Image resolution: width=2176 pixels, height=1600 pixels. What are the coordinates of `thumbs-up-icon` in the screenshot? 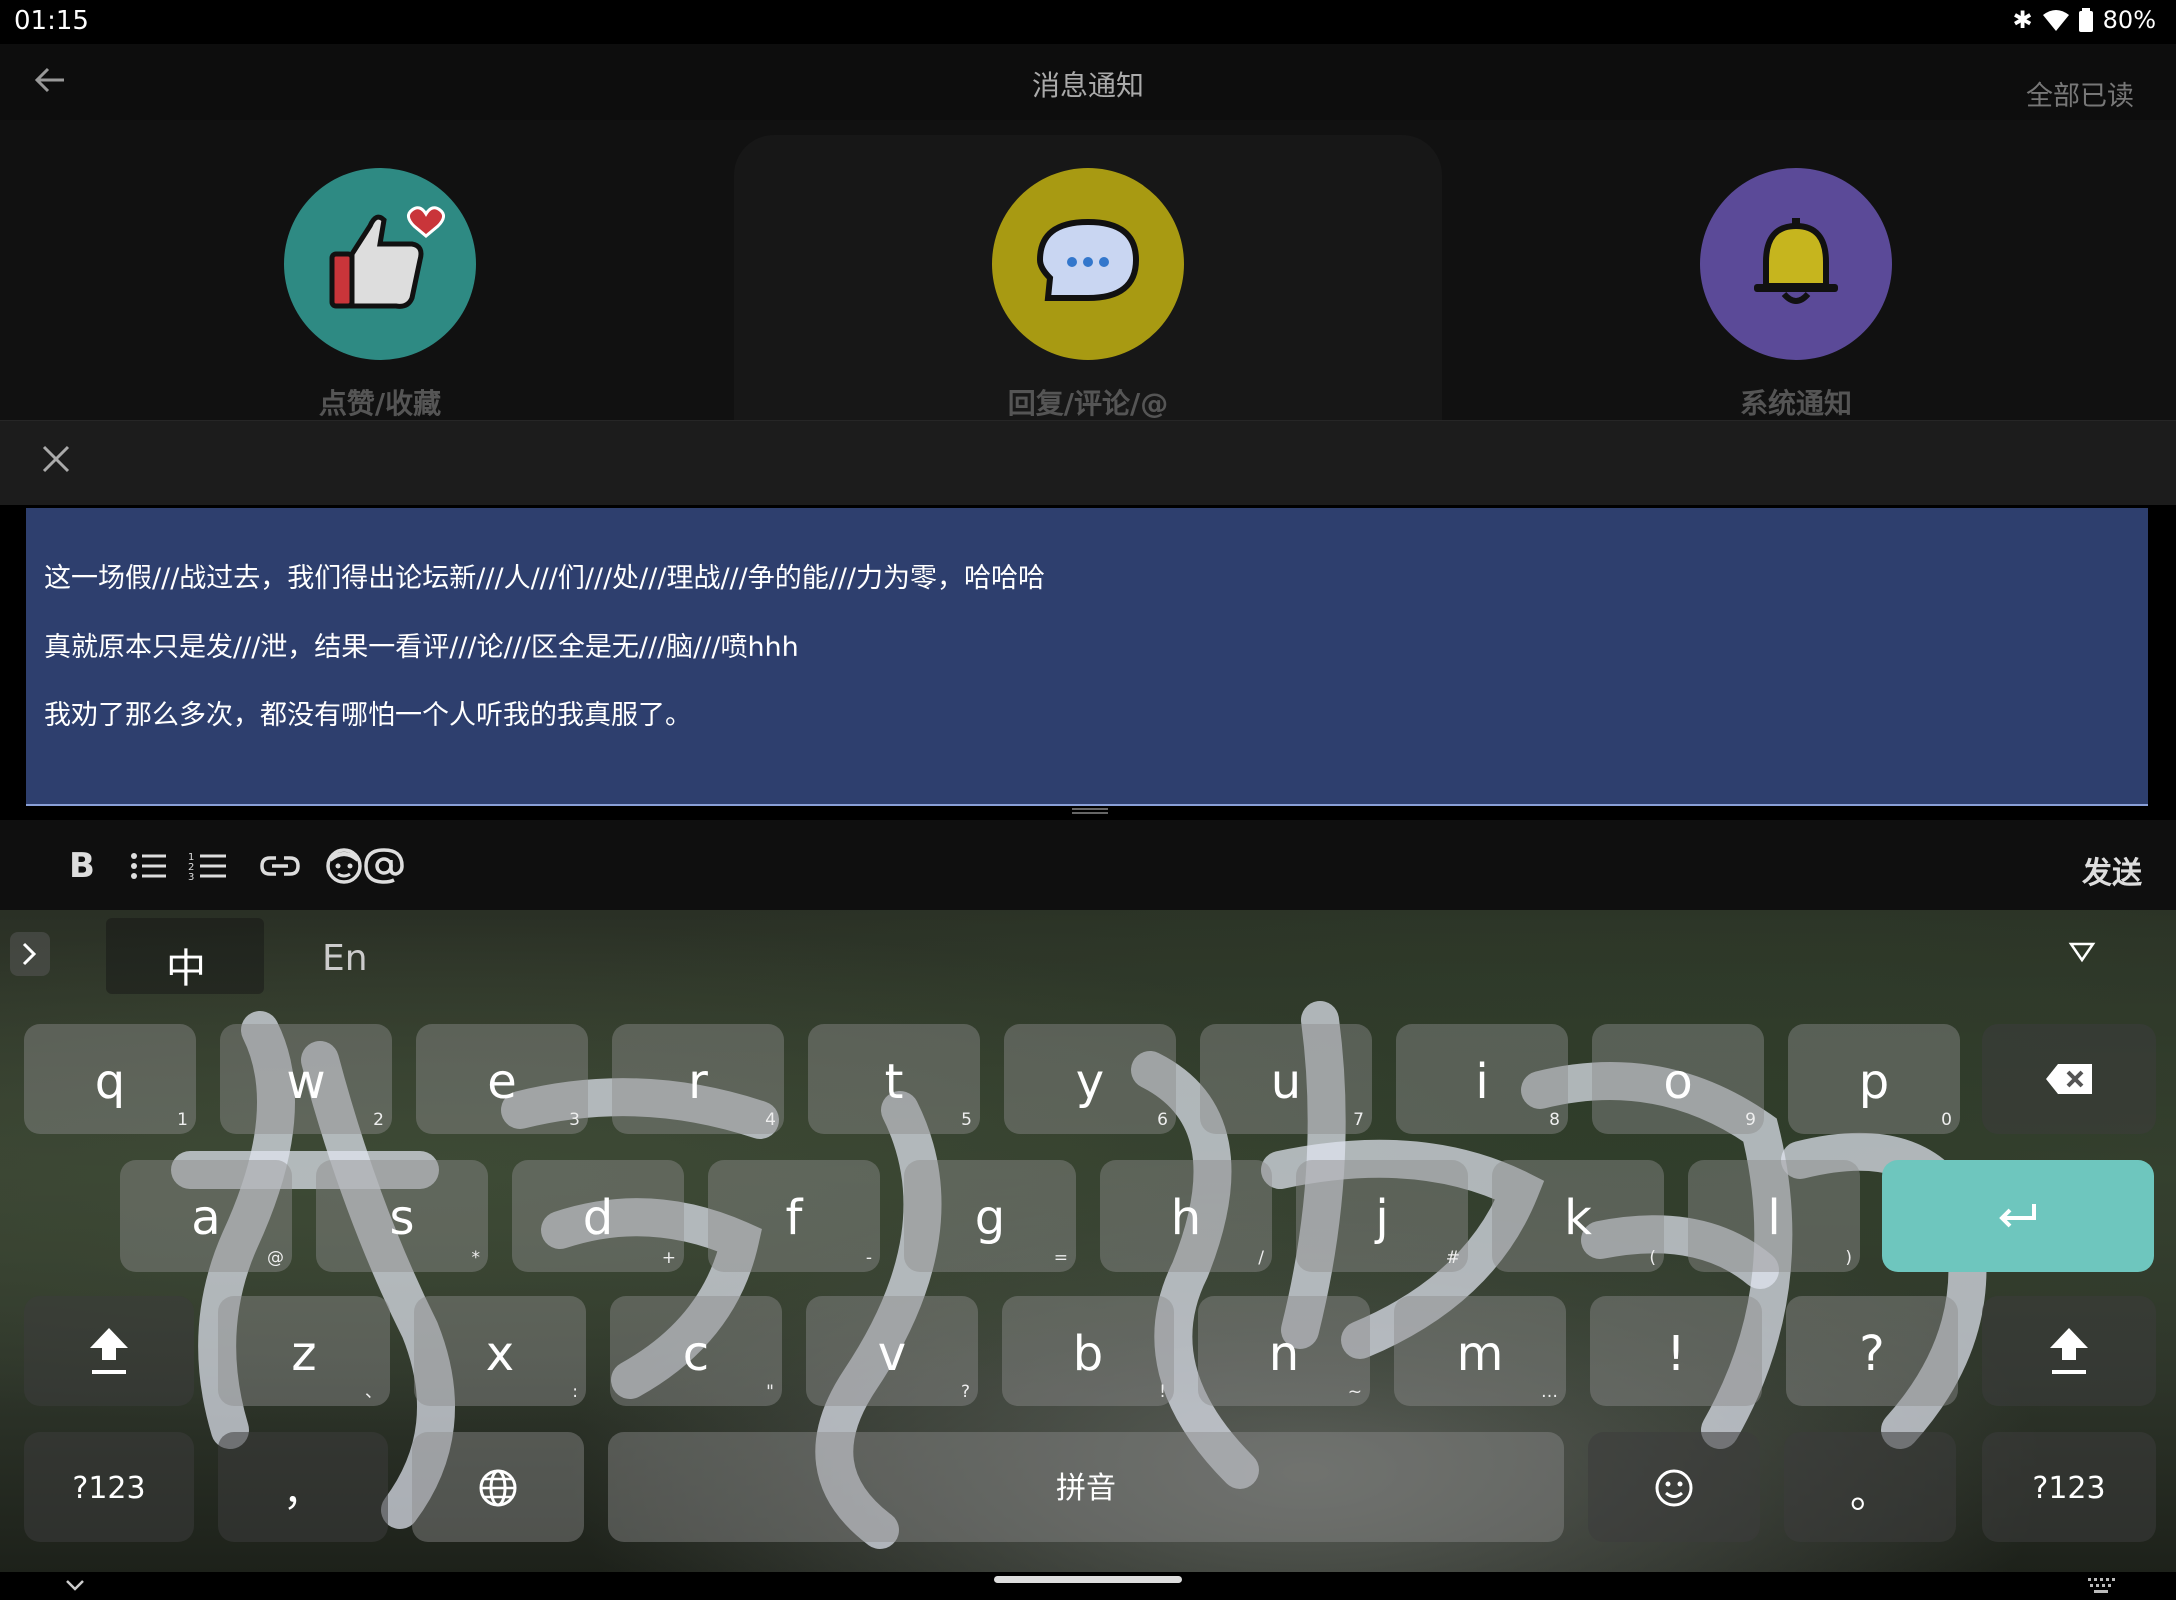 It's located at (387, 257).